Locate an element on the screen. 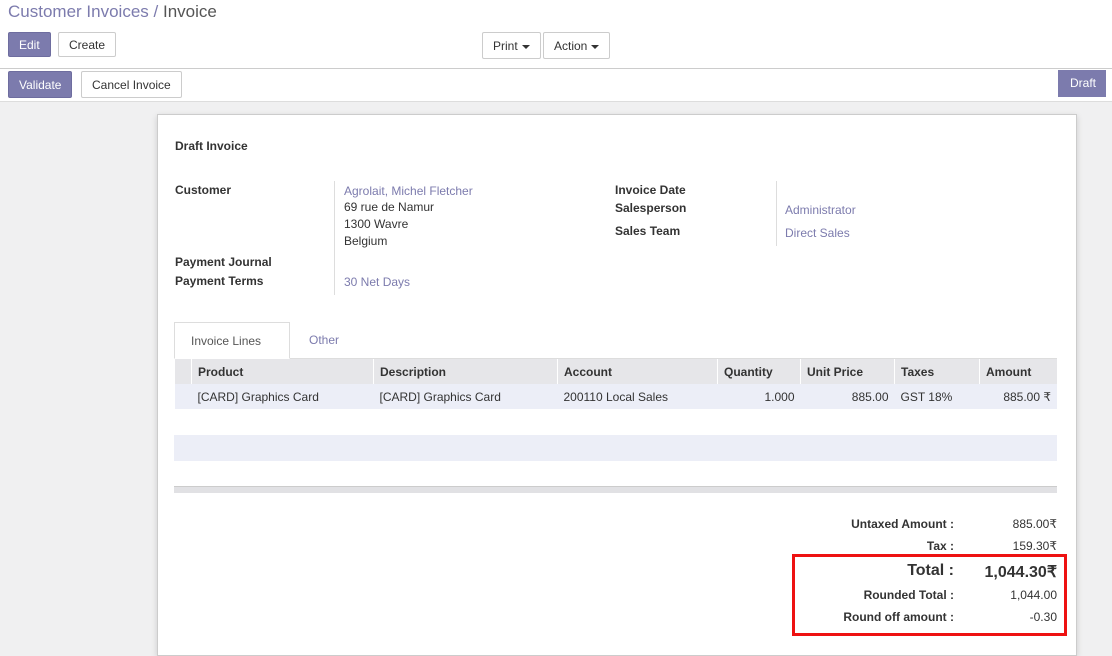 The image size is (1112, 656). status-bar: Validate Cancel Invoice Draft is located at coordinates (556, 85).